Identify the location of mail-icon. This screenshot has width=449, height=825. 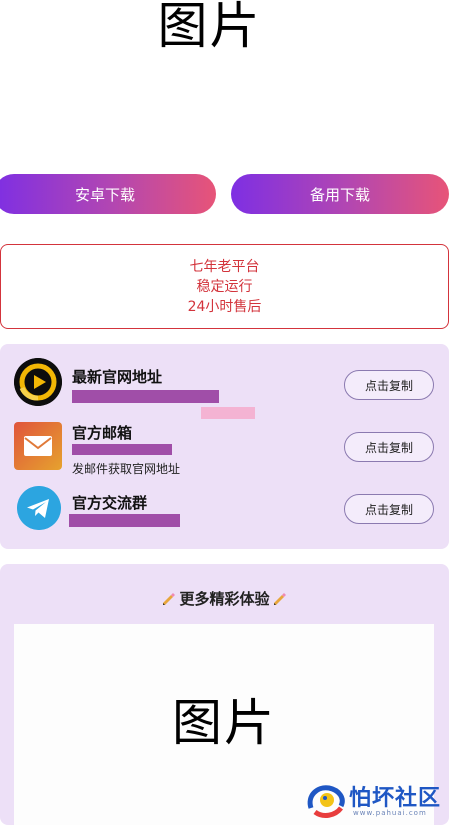
(38, 446).